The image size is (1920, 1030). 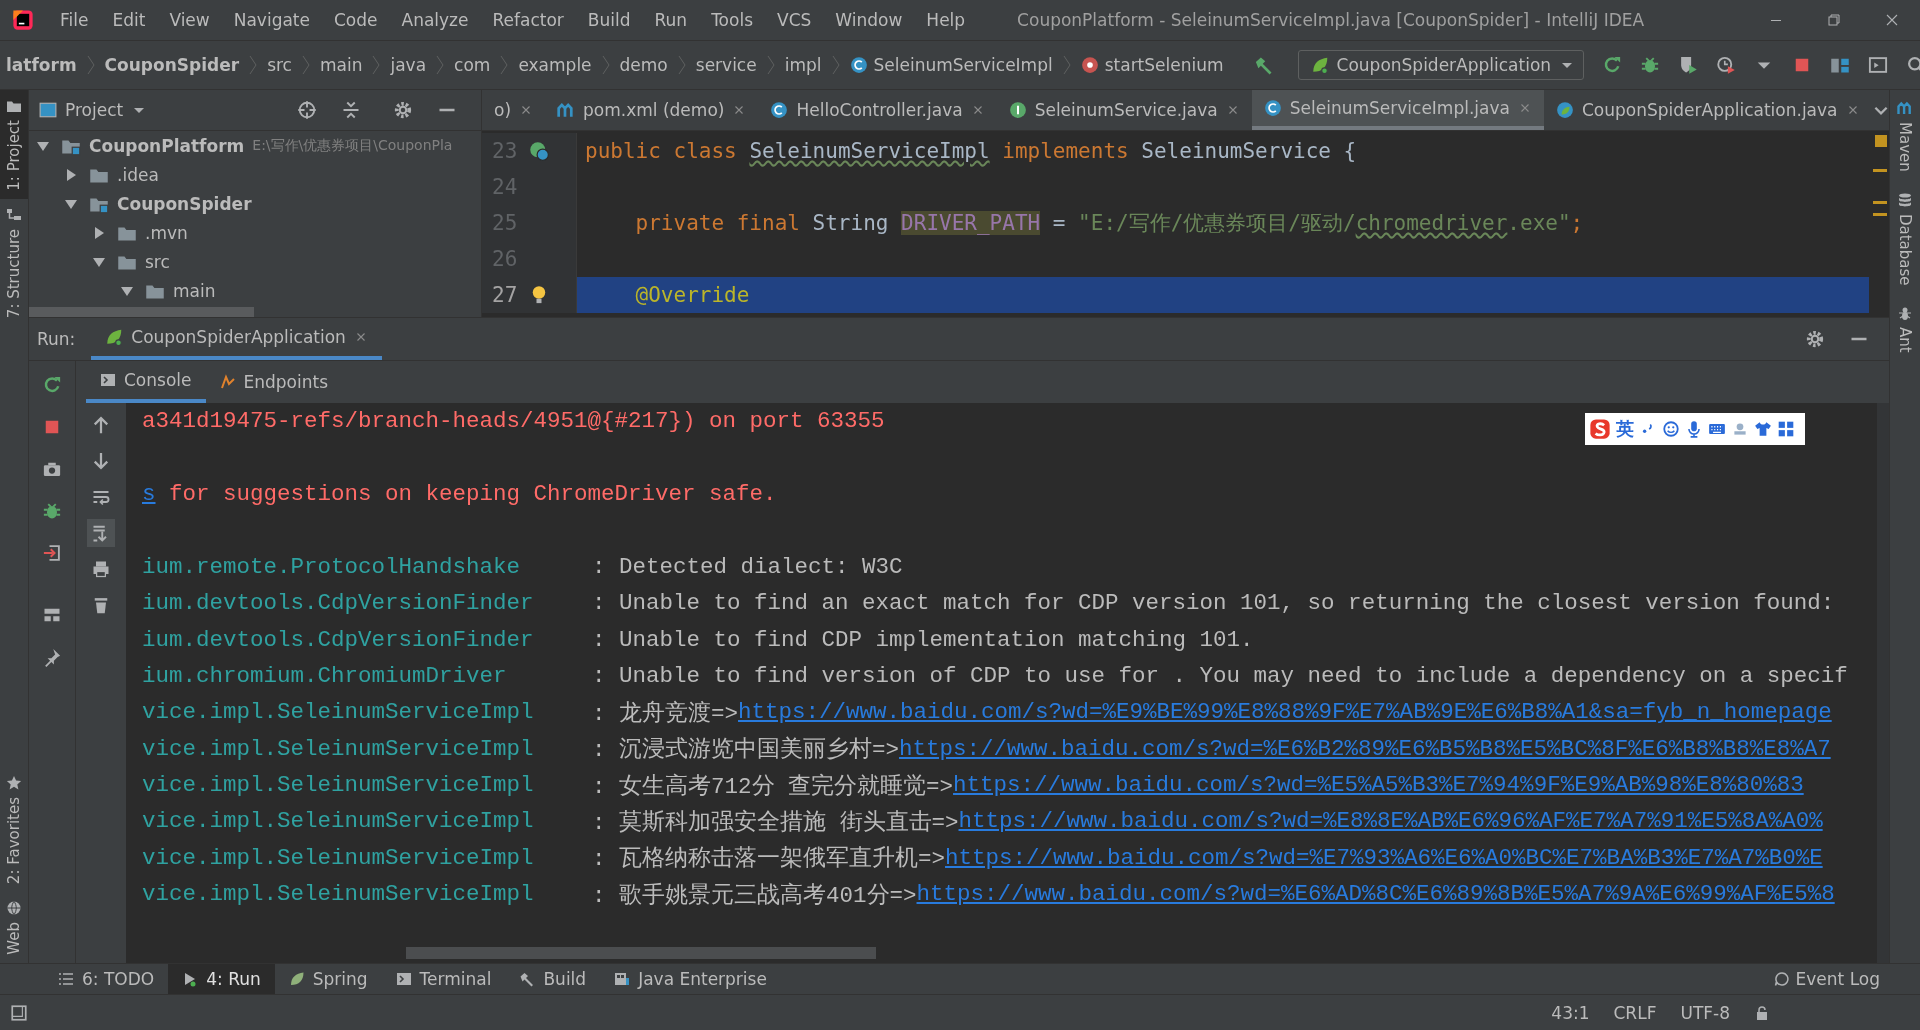 I want to click on editor-tab: SeleinumService.java, so click(x=1124, y=110).